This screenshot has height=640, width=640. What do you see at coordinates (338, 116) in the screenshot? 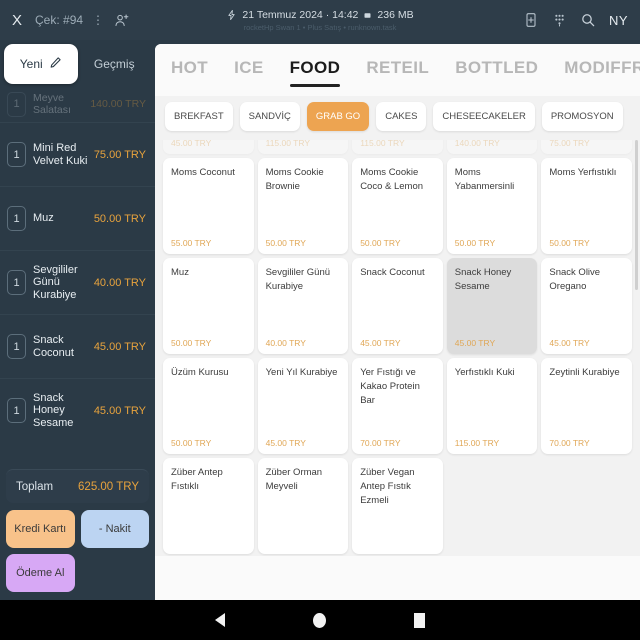
I see `chip-grab-go: GRAB GO` at bounding box center [338, 116].